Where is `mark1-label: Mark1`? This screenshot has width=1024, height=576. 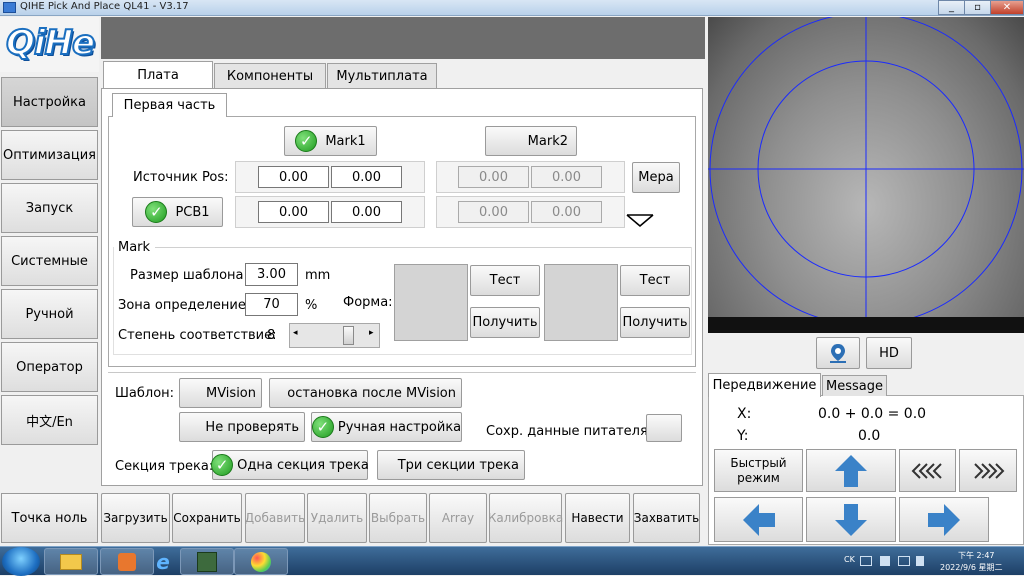 mark1-label: Mark1 is located at coordinates (345, 141).